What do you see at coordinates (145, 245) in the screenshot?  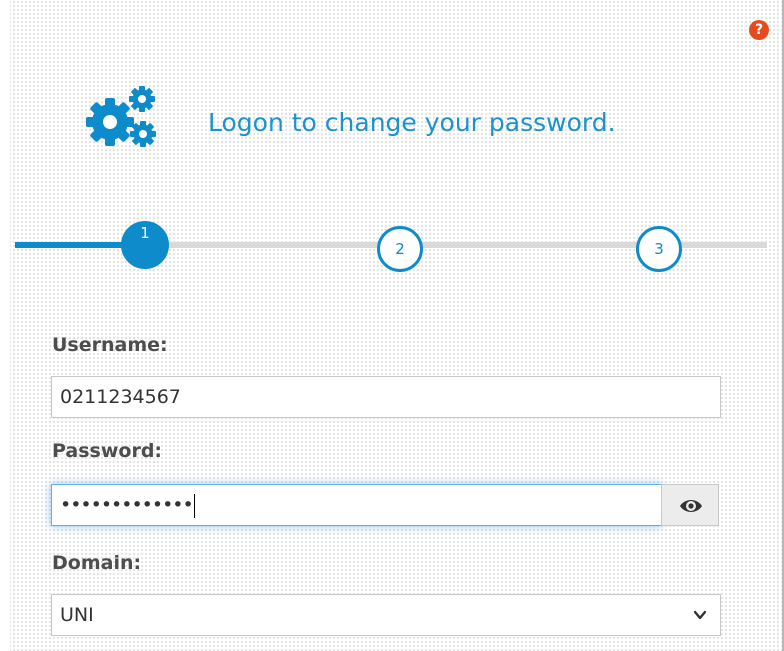 I see `step-1: 1` at bounding box center [145, 245].